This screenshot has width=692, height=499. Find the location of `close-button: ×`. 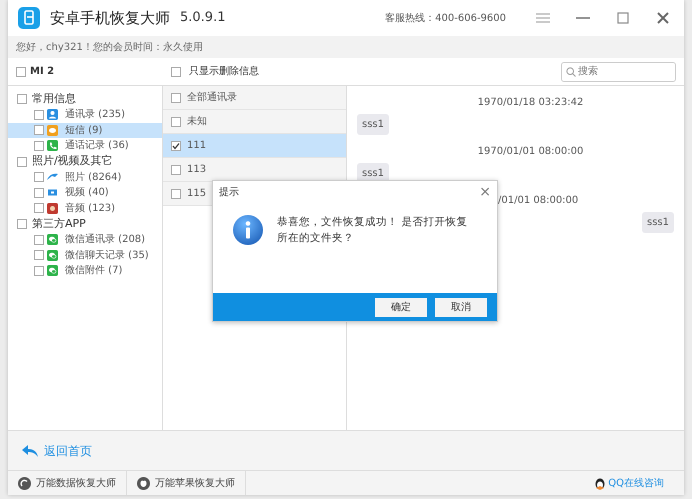

close-button: × is located at coordinates (485, 192).